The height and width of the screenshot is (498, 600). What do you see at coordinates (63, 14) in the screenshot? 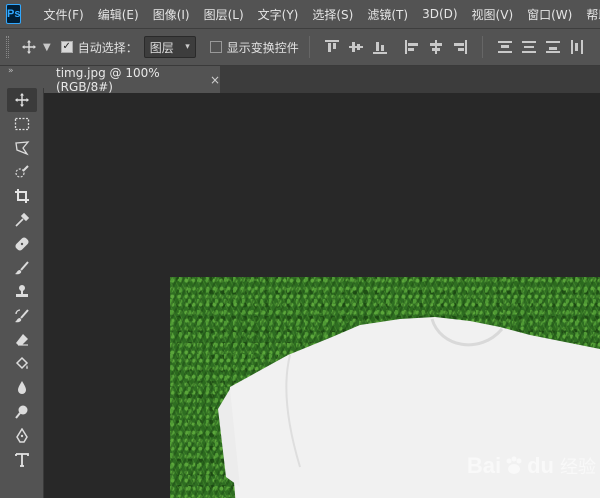
I see `menu-file: 文件(F)` at bounding box center [63, 14].